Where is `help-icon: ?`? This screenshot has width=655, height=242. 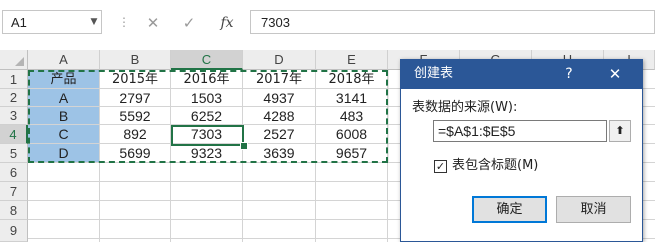
help-icon: ? is located at coordinates (569, 74).